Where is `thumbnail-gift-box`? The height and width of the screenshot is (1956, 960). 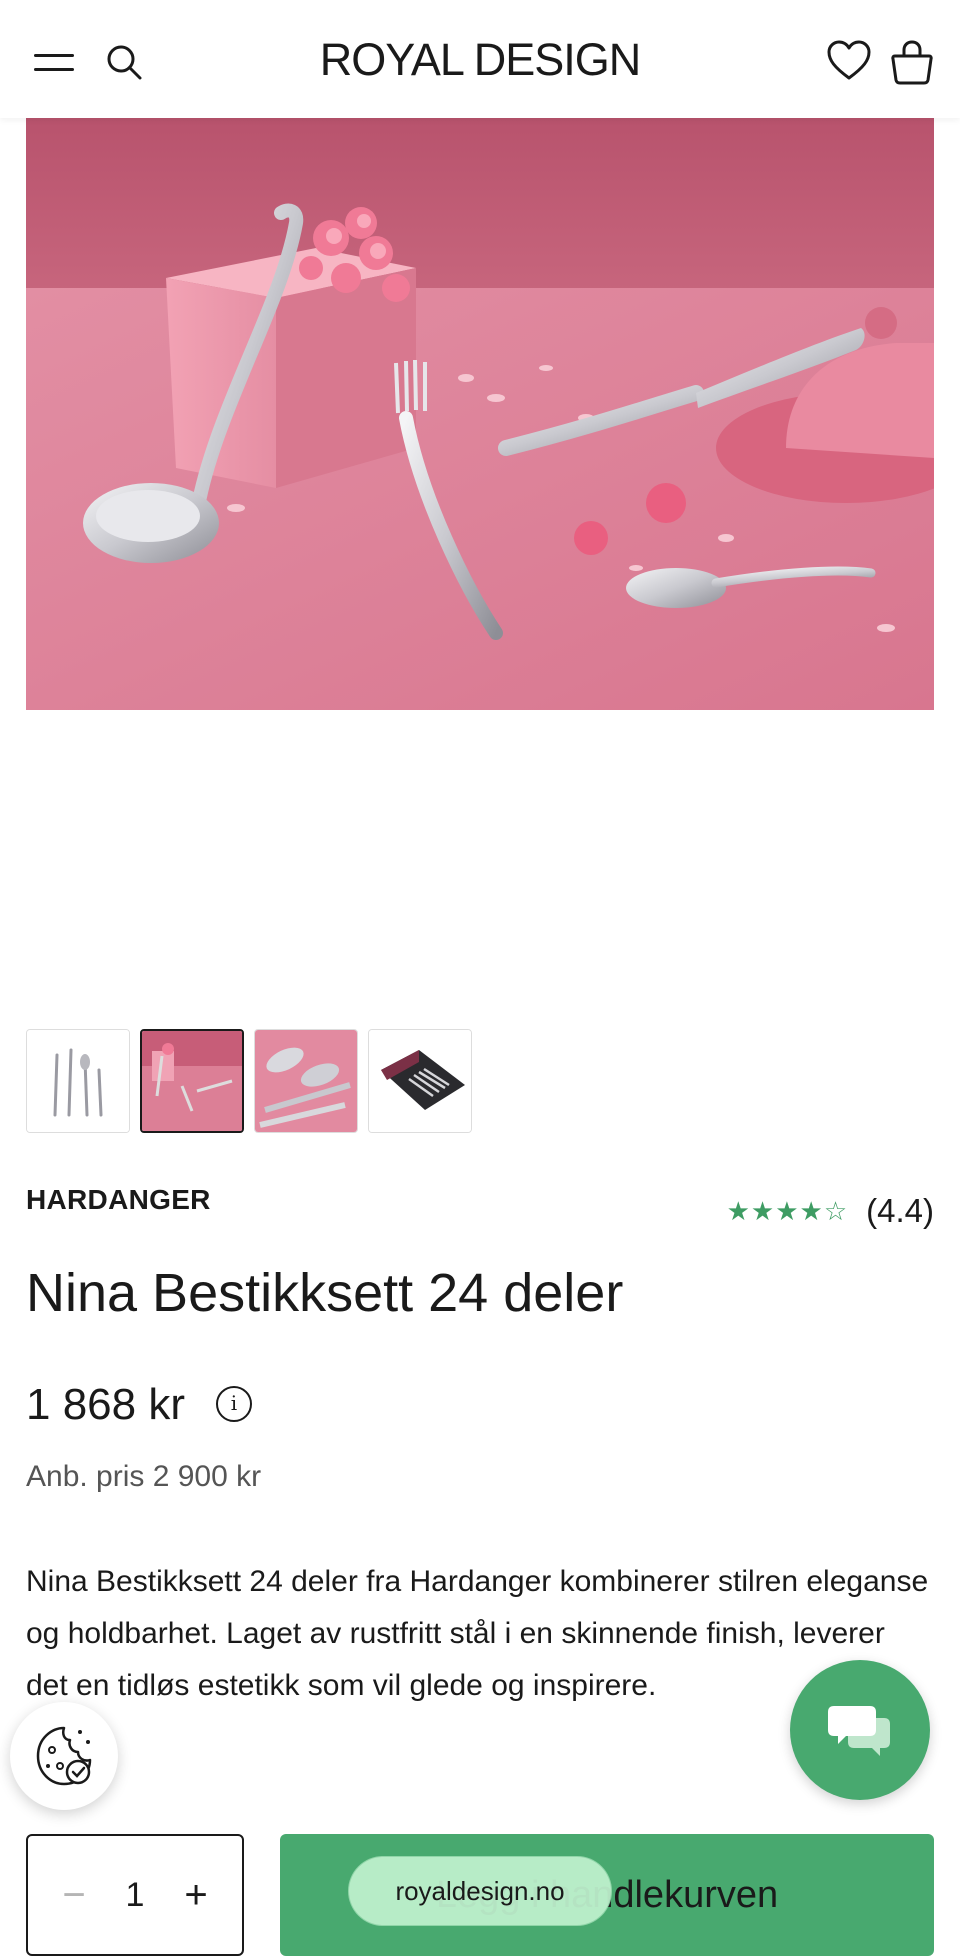 thumbnail-gift-box is located at coordinates (420, 1081).